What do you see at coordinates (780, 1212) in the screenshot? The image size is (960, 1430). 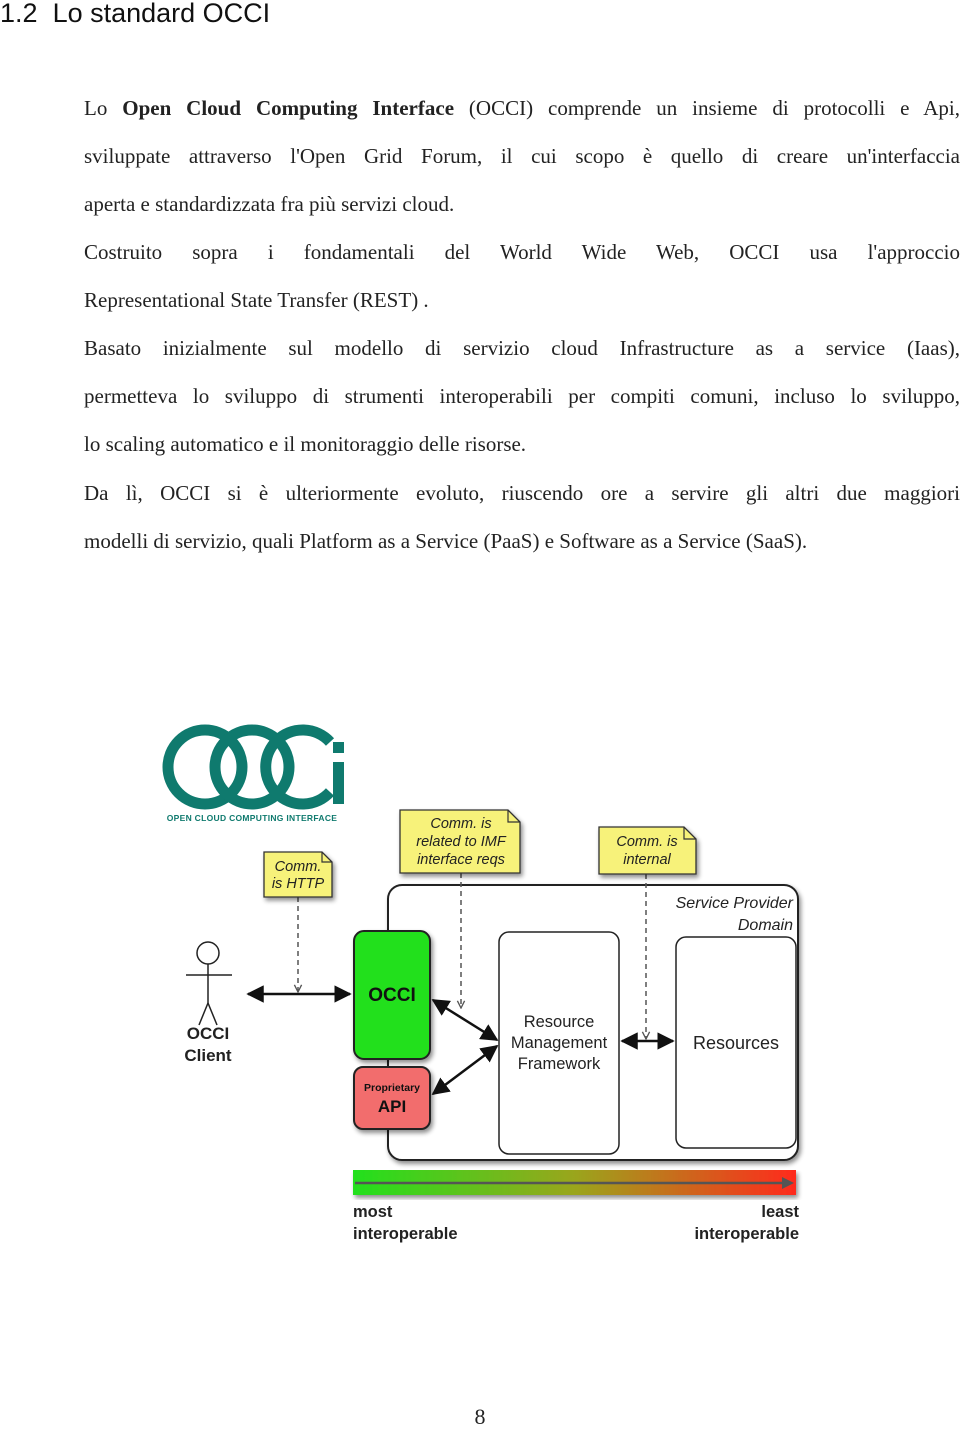 I see `scale-right-label-line1: least` at bounding box center [780, 1212].